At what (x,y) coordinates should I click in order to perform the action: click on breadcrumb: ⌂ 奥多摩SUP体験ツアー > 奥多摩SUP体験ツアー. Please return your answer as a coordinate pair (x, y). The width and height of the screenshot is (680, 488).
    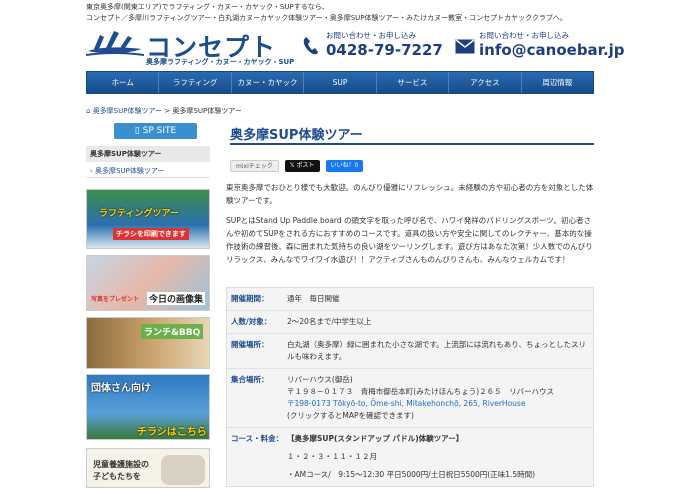
    Looking at the image, I should click on (164, 111).